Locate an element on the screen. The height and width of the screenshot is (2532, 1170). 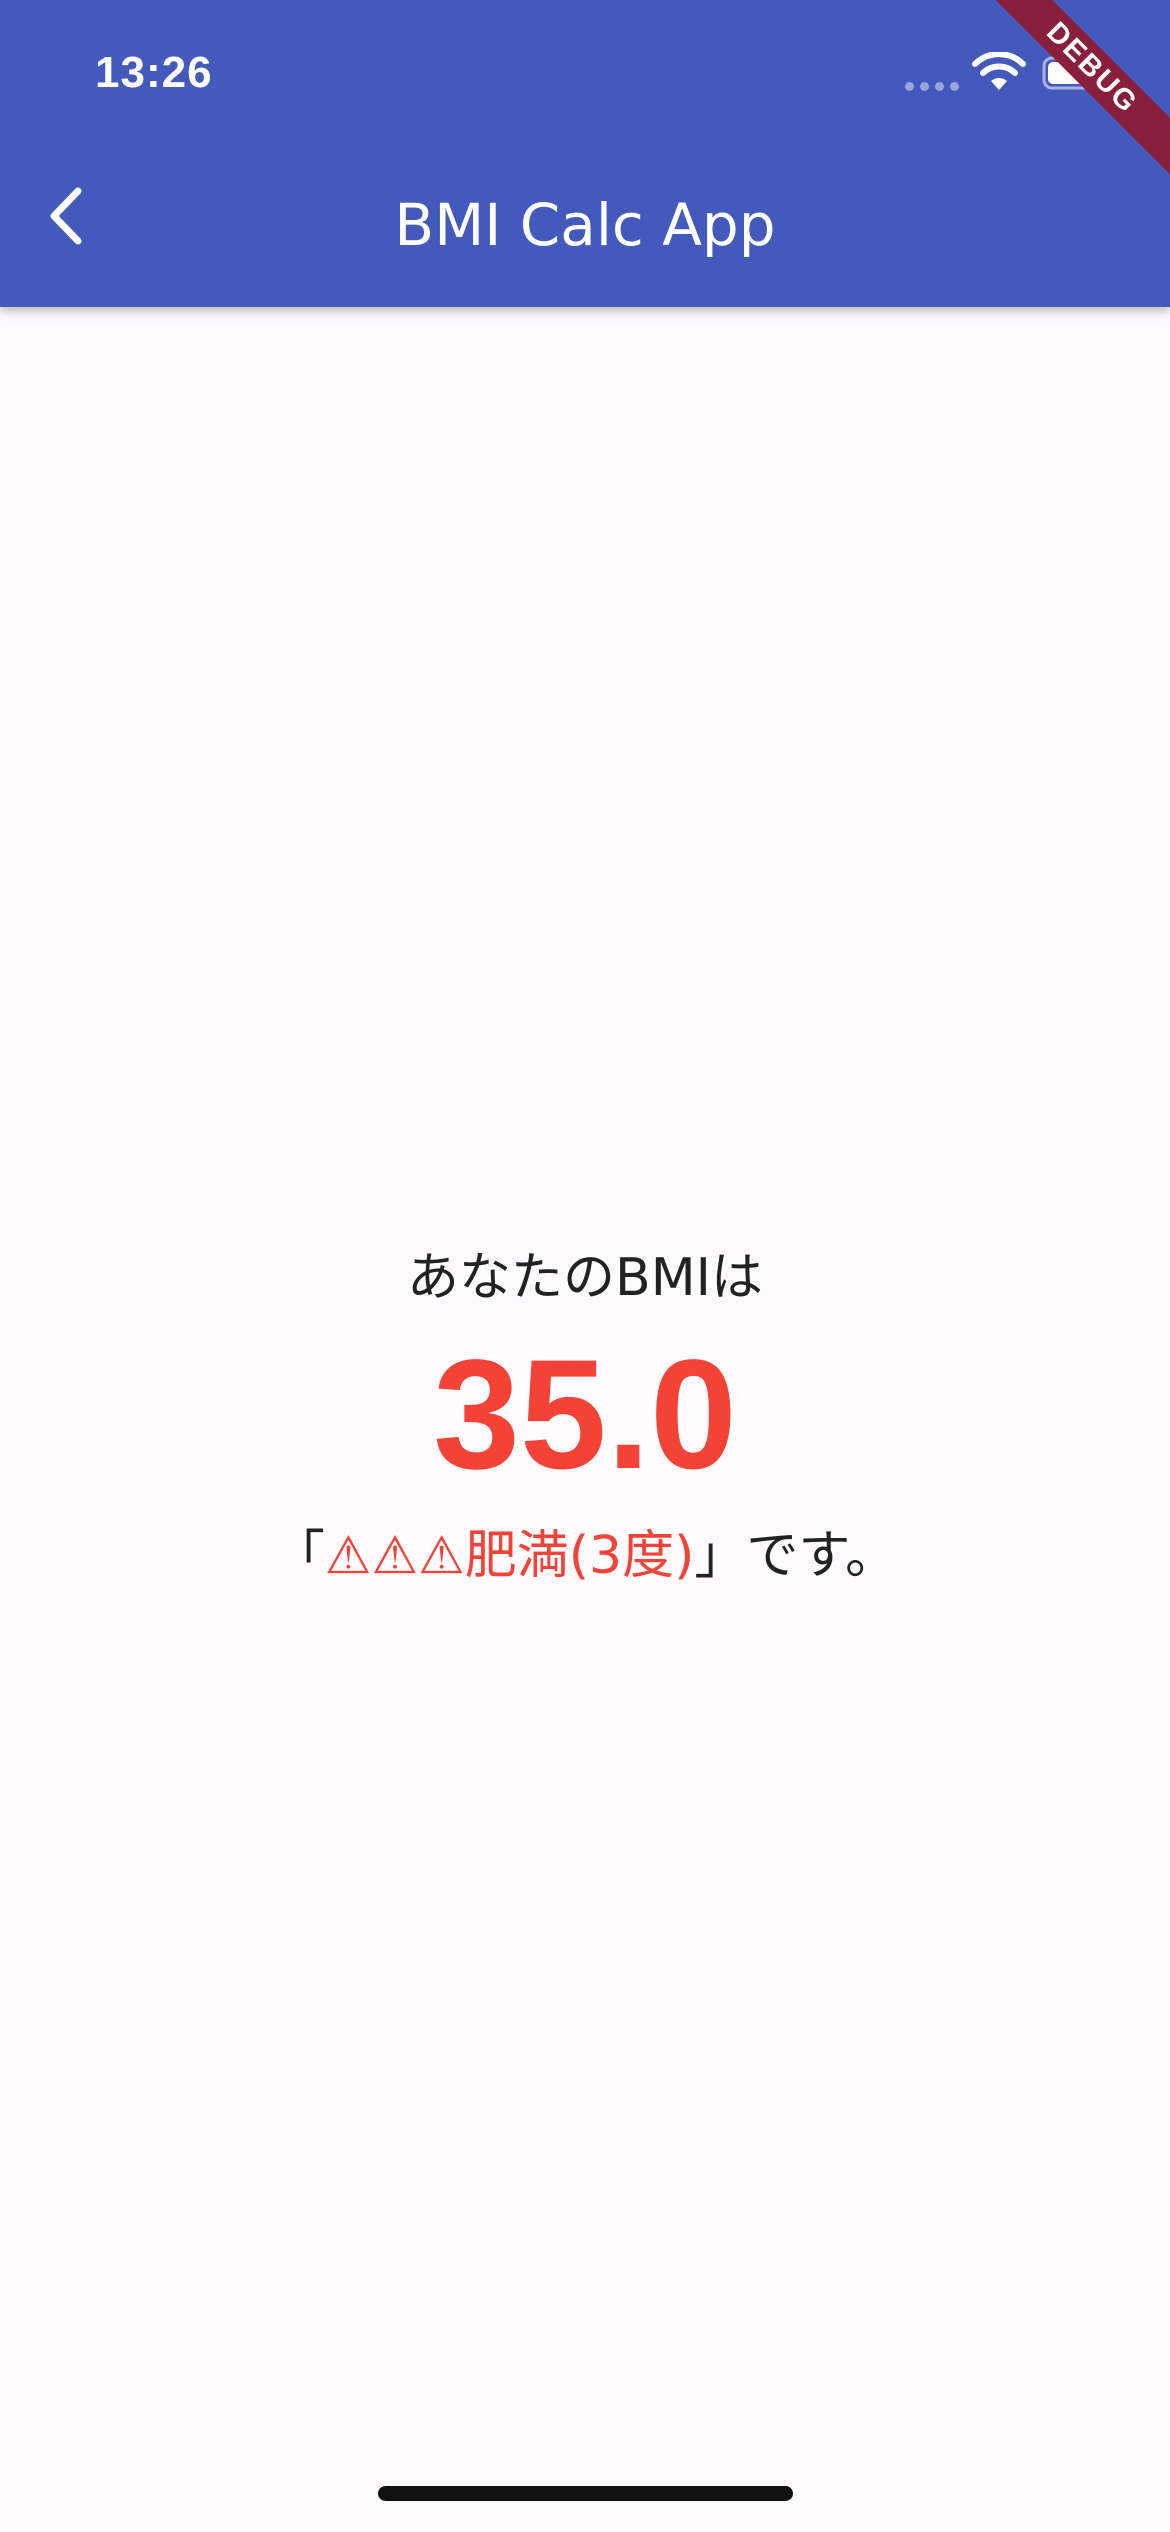
bmi-result-panel: あなたのBMIは 35.0 「⚠⚠⚠肥満(3度)」です。 is located at coordinates (585, 1418).